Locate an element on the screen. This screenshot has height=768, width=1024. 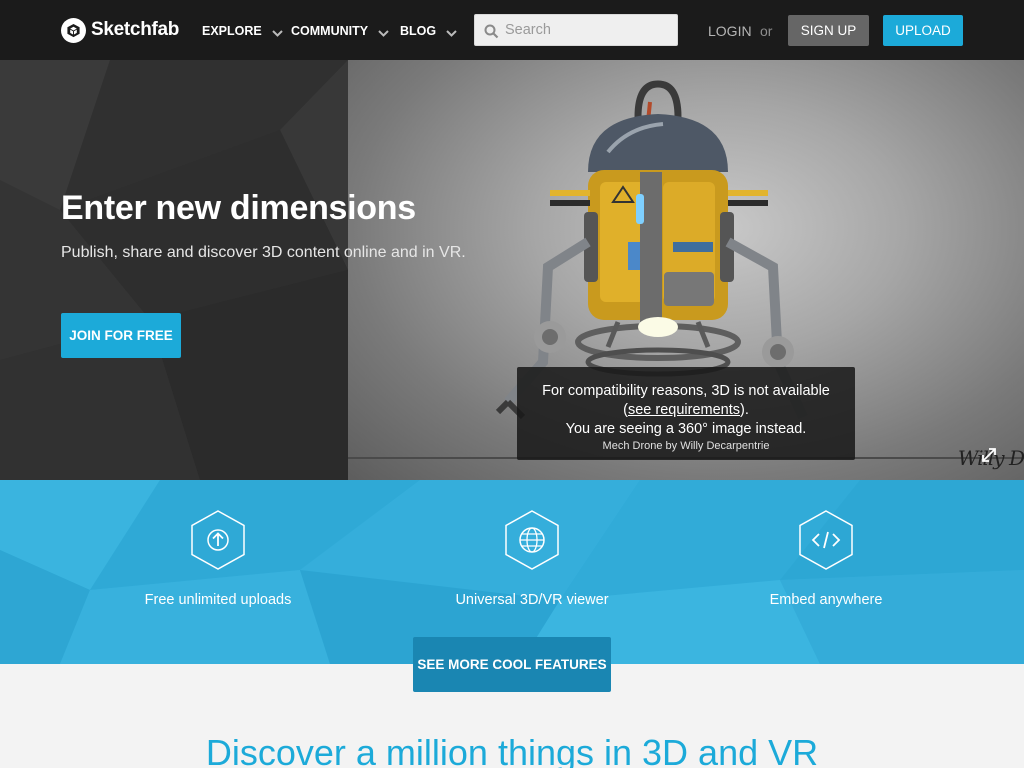
upload-button: UPLOAD is located at coordinates (923, 30).